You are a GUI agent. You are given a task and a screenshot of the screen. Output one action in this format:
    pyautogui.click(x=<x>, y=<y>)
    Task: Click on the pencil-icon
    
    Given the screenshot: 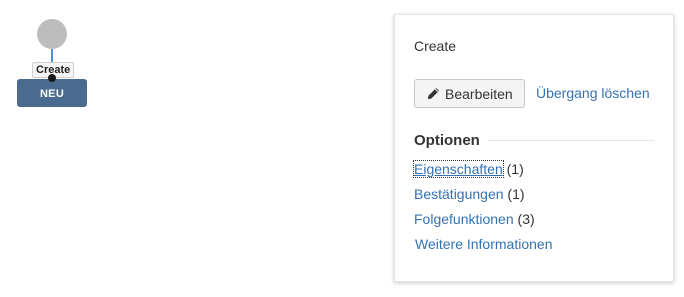 What is the action you would take?
    pyautogui.click(x=433, y=93)
    